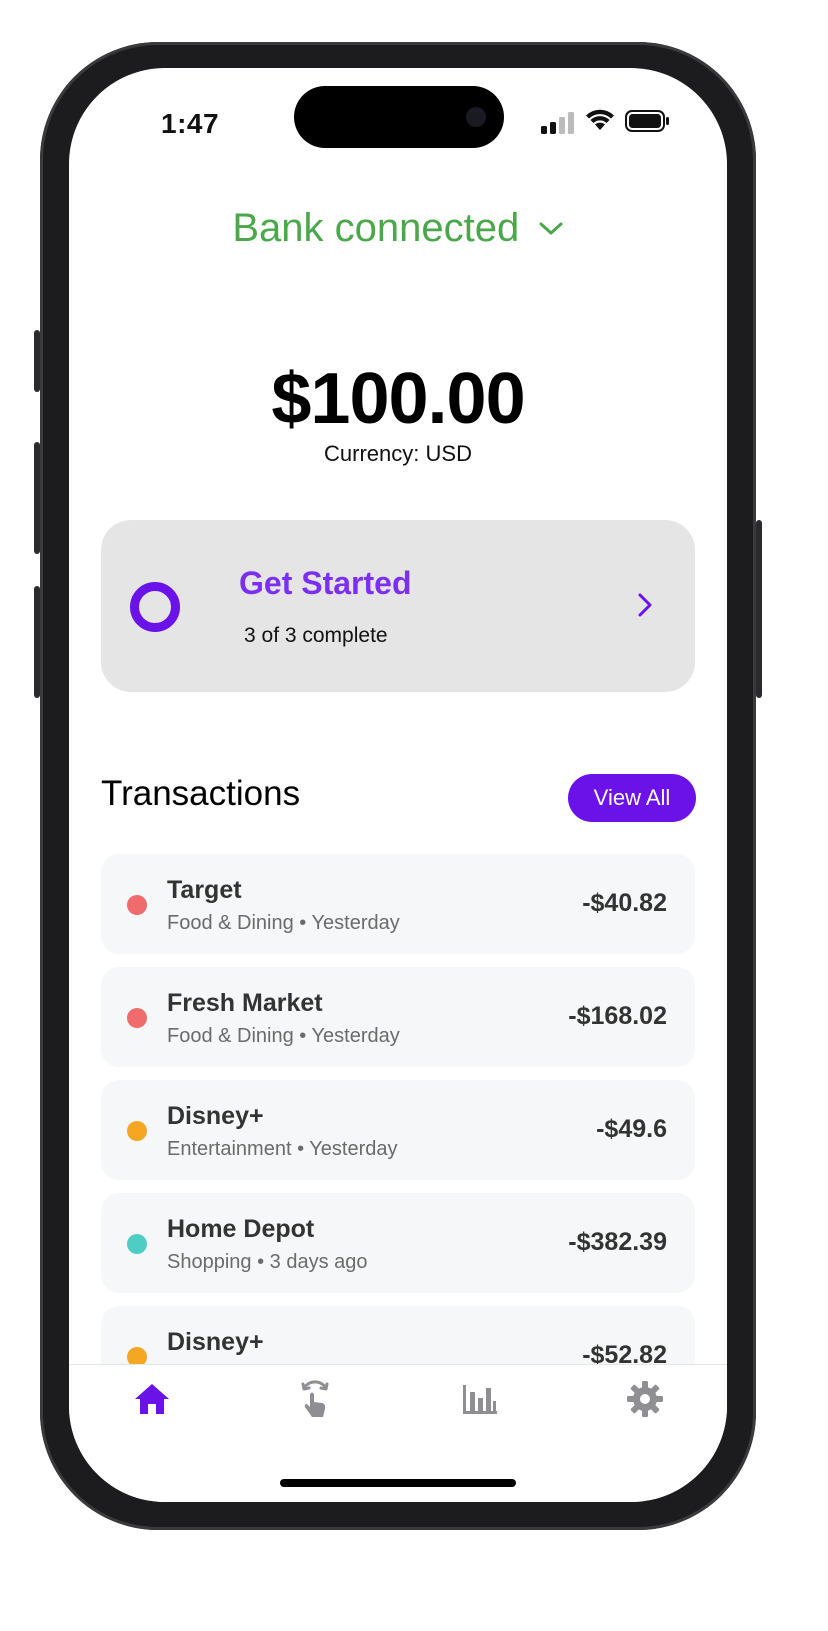 Image resolution: width=828 pixels, height=1631 pixels. Describe the element at coordinates (245, 1003) in the screenshot. I see `transaction-merchant: Fresh Market` at that location.